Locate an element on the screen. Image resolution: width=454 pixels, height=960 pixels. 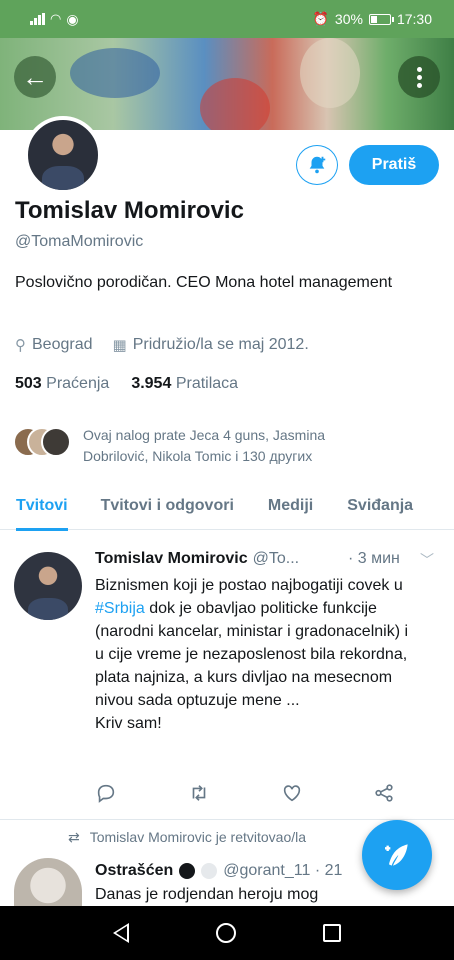
following-button: Pratiš is located at coordinates (394, 165).